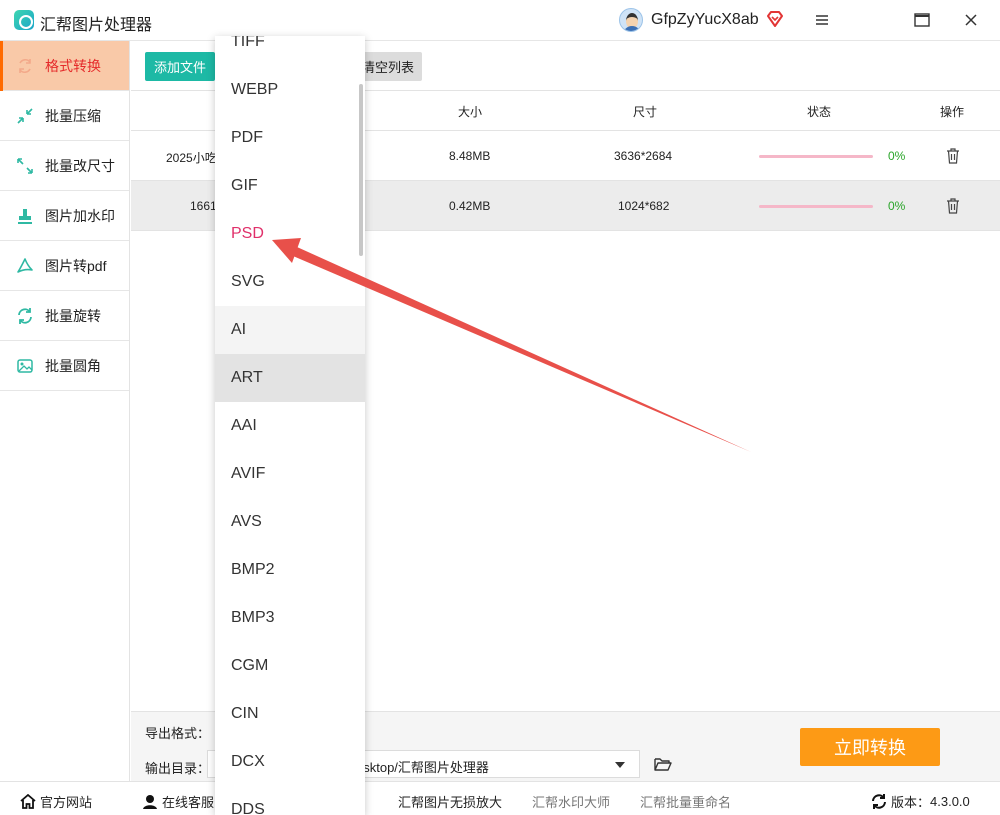 The image size is (1000, 815). I want to click on support-agent-icon, so click(150, 802).